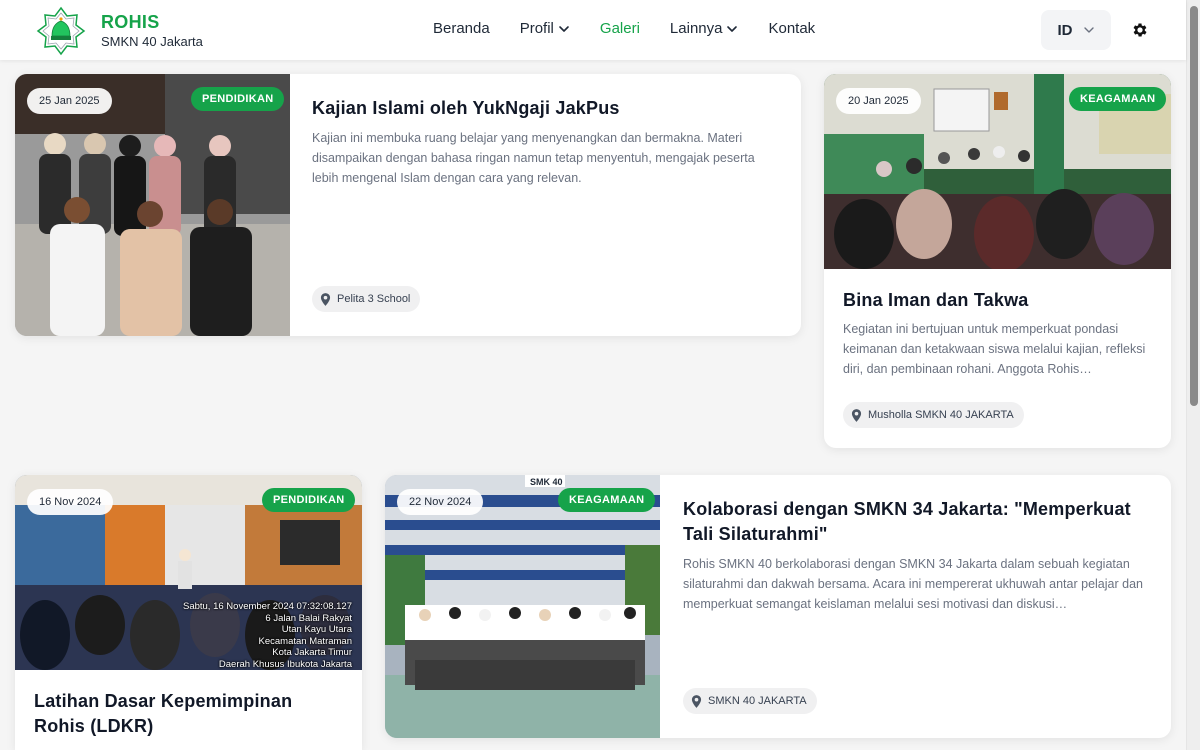  What do you see at coordinates (440, 502) in the screenshot?
I see `date-badge: 22 Nov 2024` at bounding box center [440, 502].